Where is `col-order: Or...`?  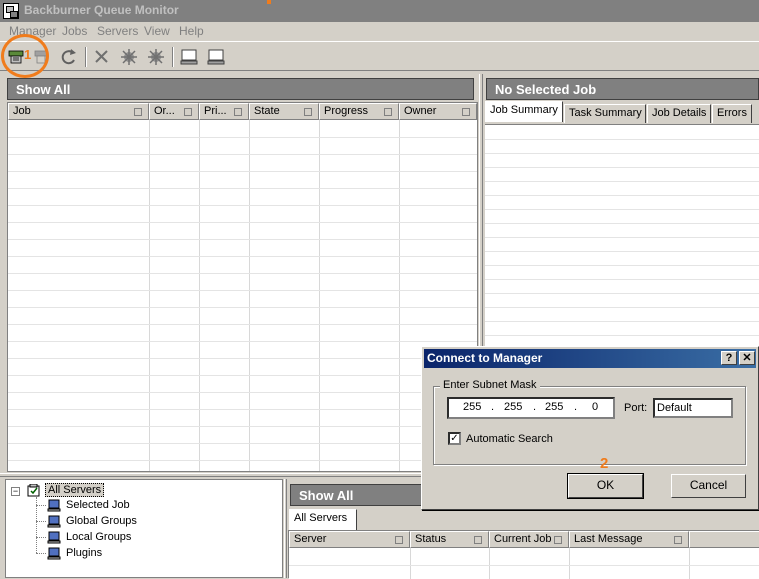 col-order: Or... is located at coordinates (174, 111).